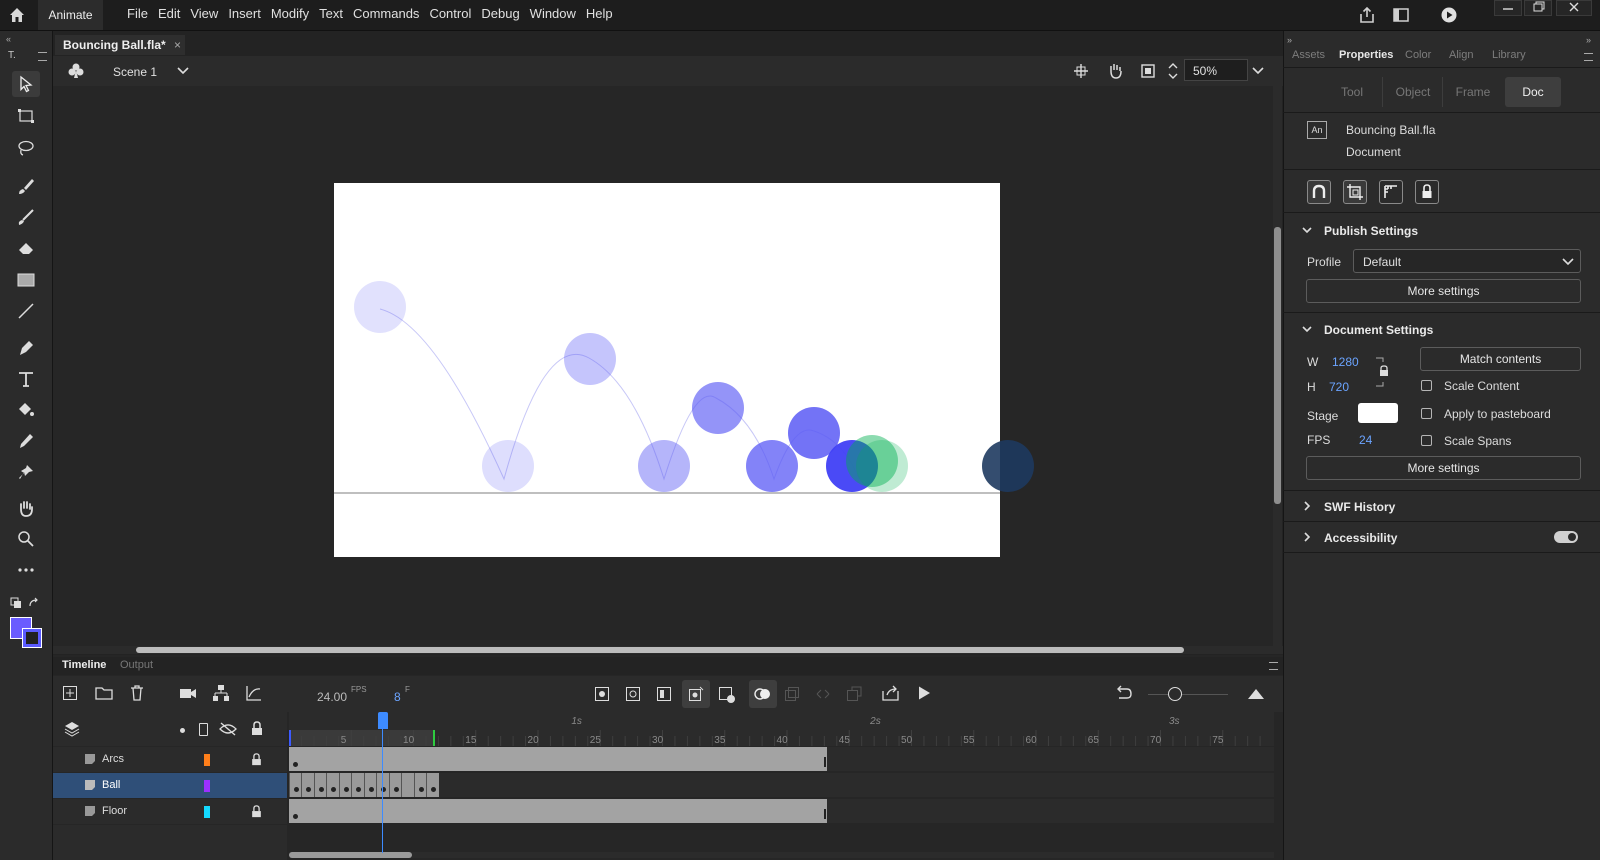 This screenshot has height=860, width=1600. I want to click on zoom-stepper-icon, so click(1173, 71).